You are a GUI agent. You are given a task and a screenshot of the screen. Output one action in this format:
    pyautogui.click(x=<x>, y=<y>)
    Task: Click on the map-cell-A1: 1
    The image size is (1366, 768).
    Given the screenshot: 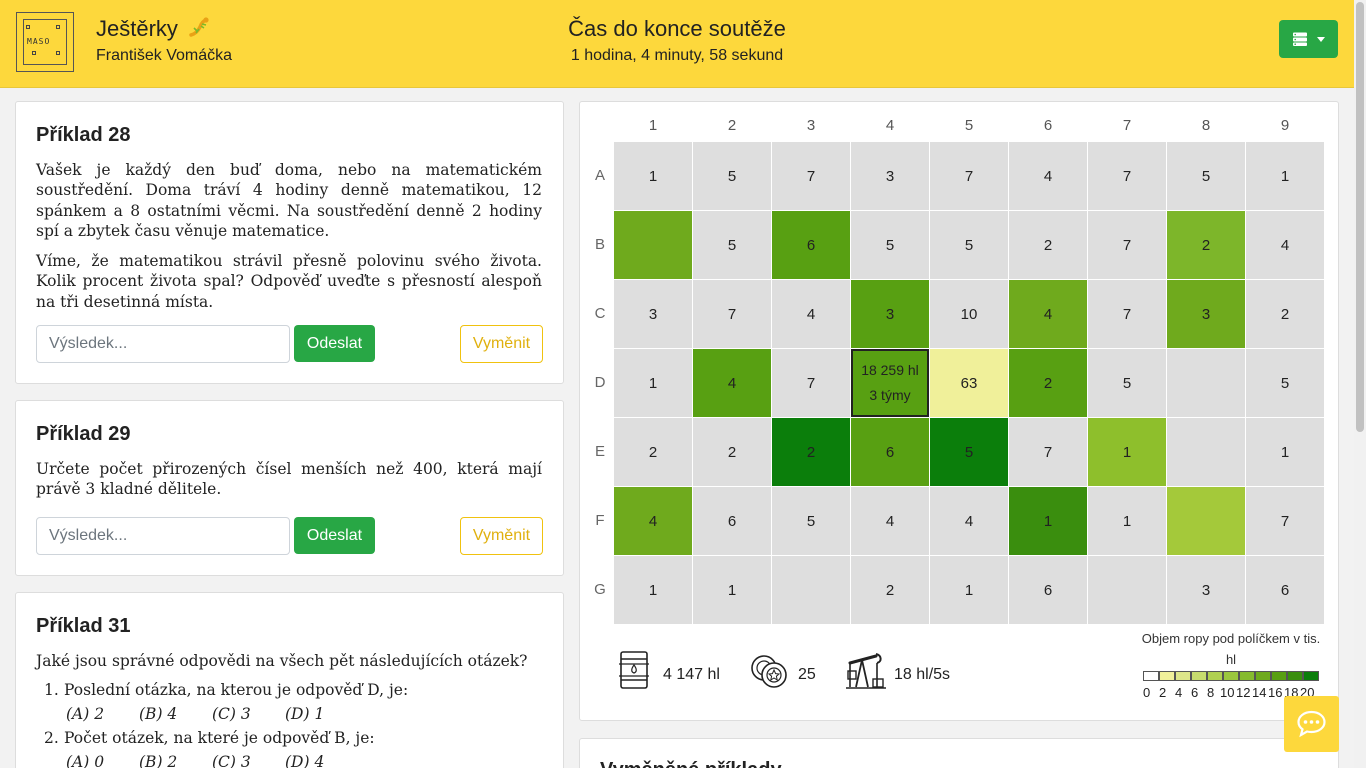 What is the action you would take?
    pyautogui.click(x=653, y=176)
    